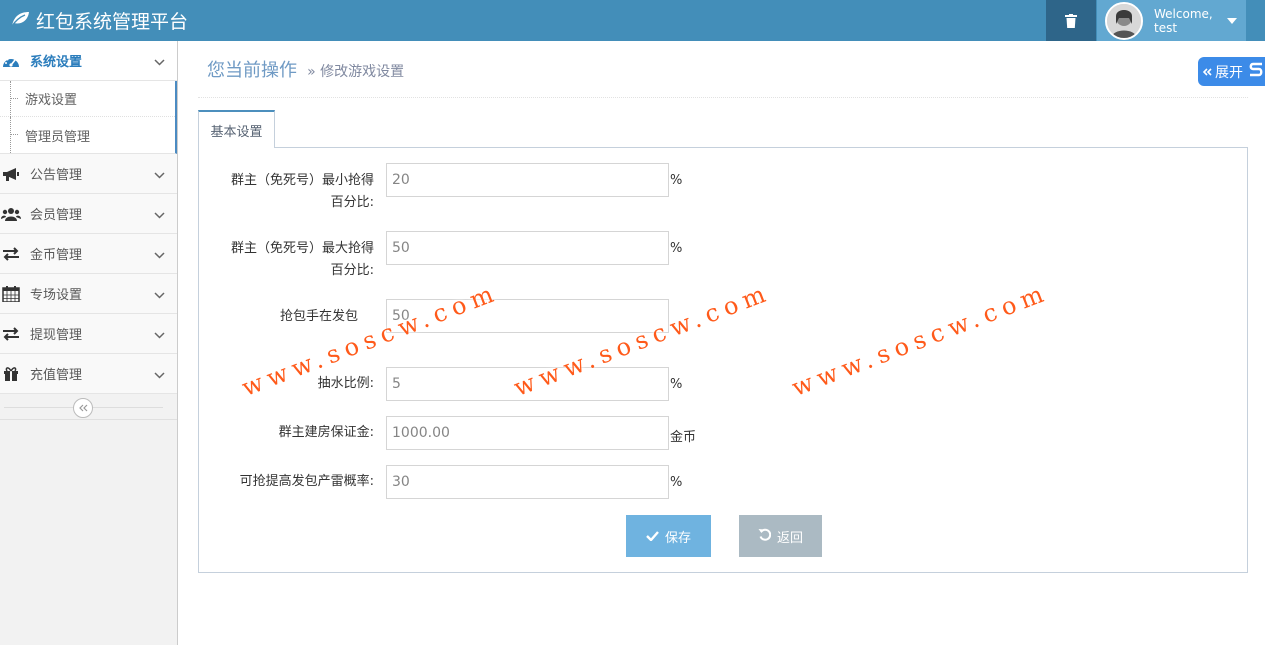  Describe the element at coordinates (11, 214) in the screenshot. I see `users-icon` at that location.